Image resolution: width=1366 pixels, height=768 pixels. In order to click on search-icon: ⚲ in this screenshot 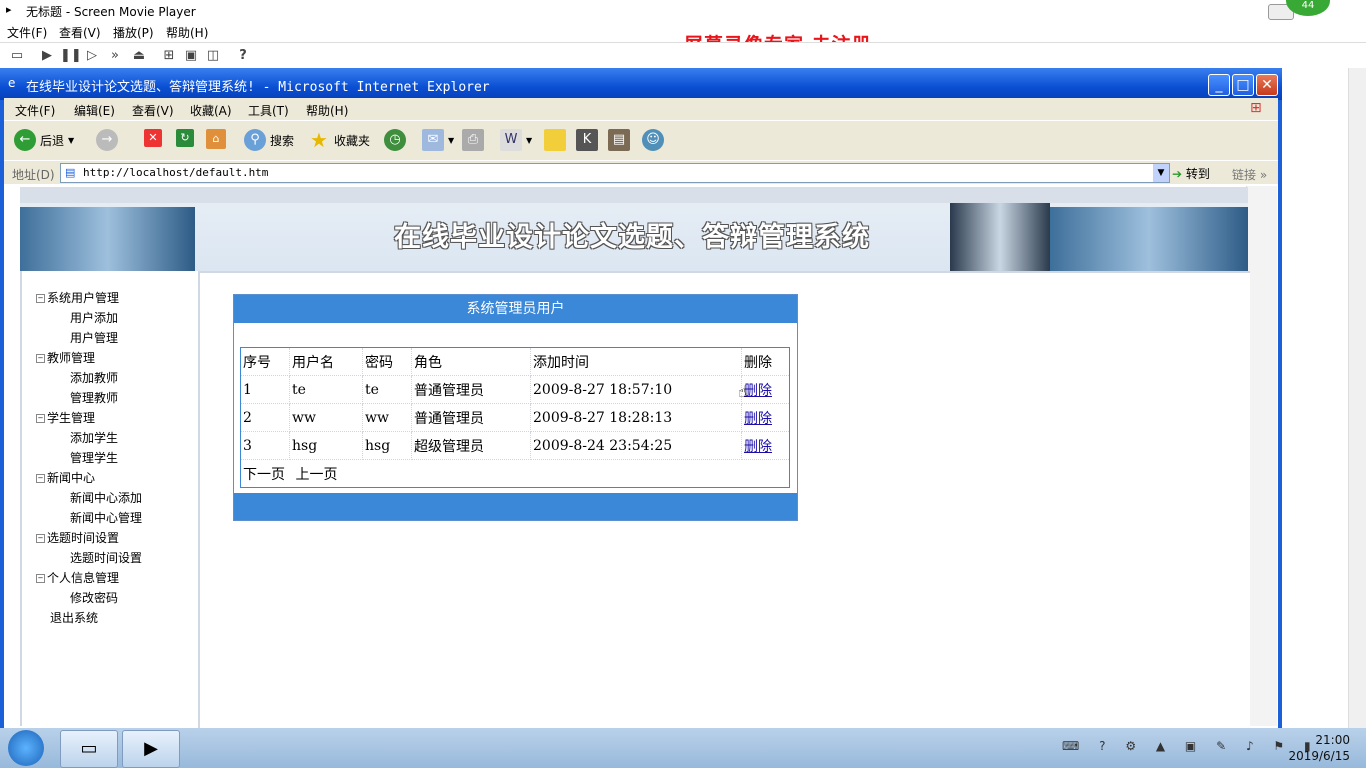, I will do `click(255, 140)`.